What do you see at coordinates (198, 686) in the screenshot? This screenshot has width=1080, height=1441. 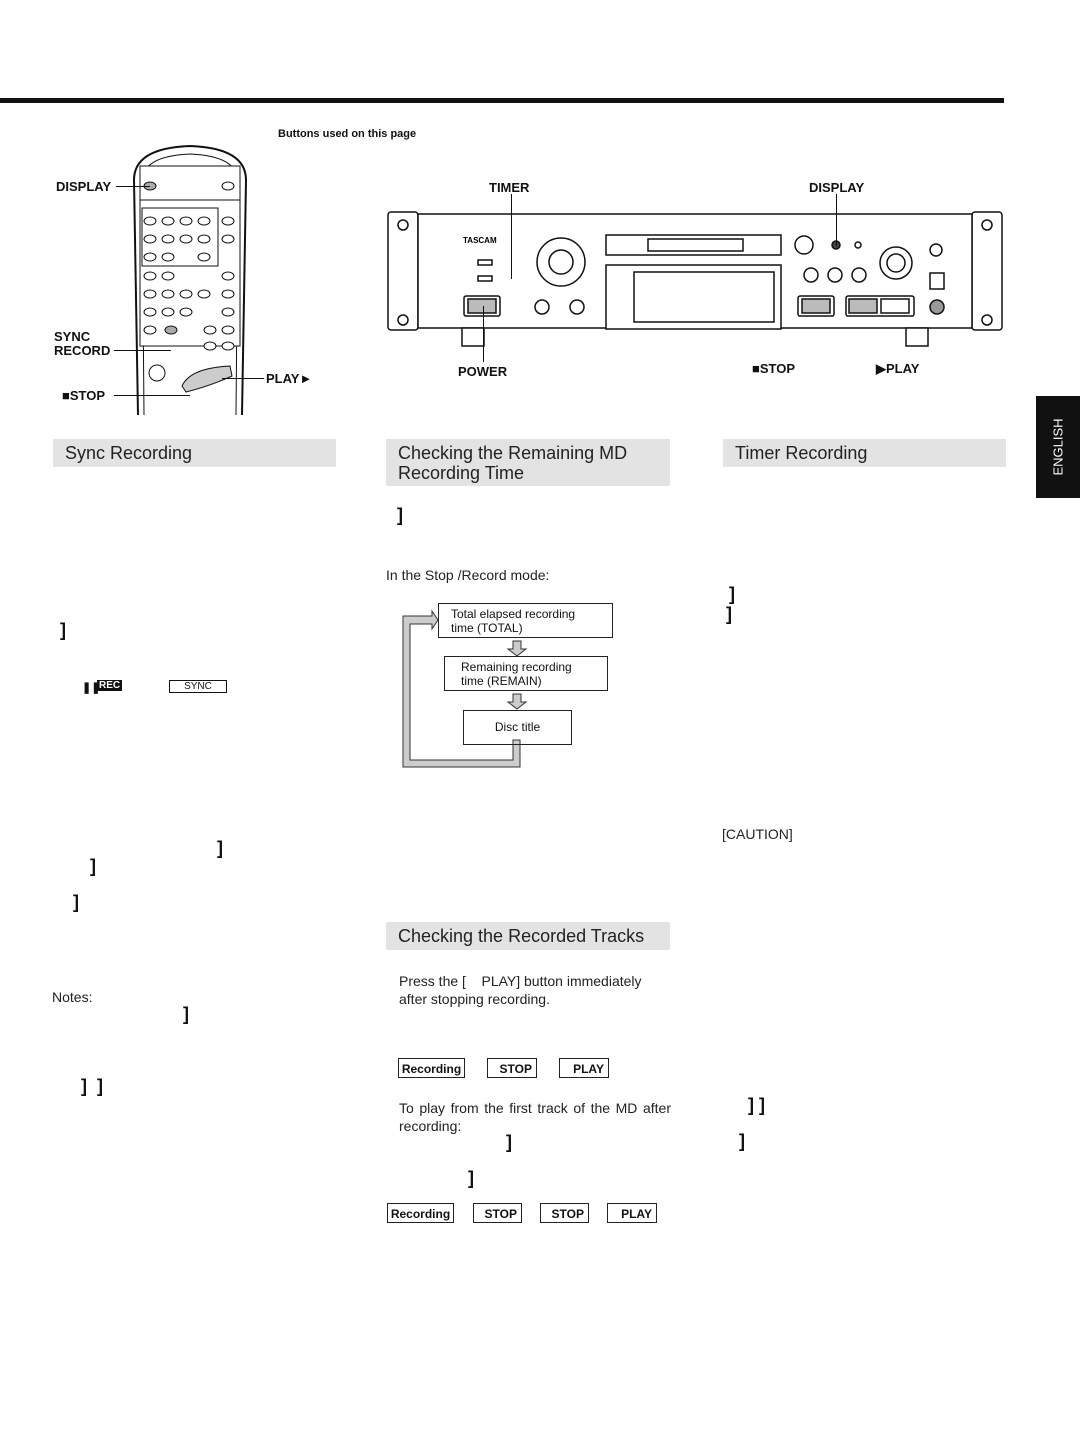 I see `sync-indicator: SYNC` at bounding box center [198, 686].